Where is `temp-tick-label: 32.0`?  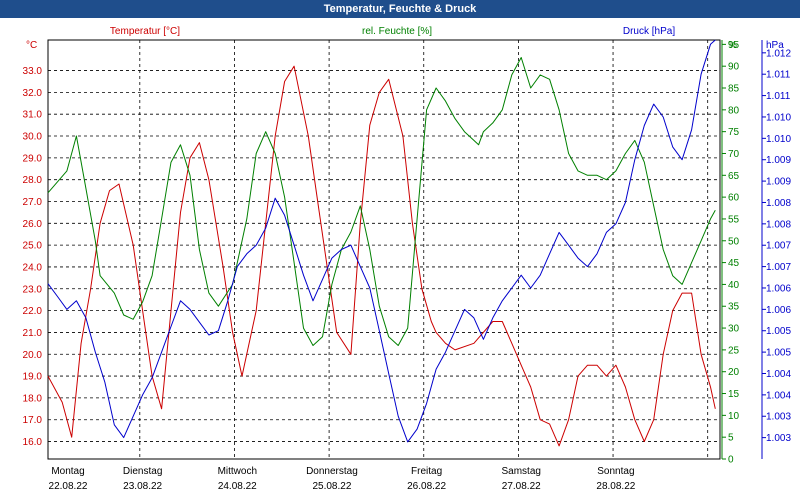
temp-tick-label: 32.0 is located at coordinates (33, 93).